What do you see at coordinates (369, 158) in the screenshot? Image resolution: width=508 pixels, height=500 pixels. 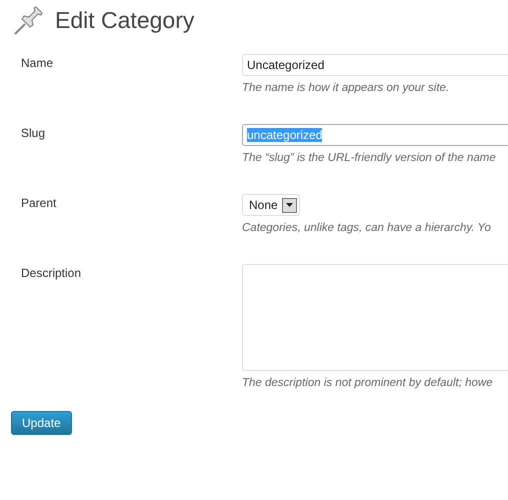 I see `field-hint: The “slug” is the URL-friendly version of the name` at bounding box center [369, 158].